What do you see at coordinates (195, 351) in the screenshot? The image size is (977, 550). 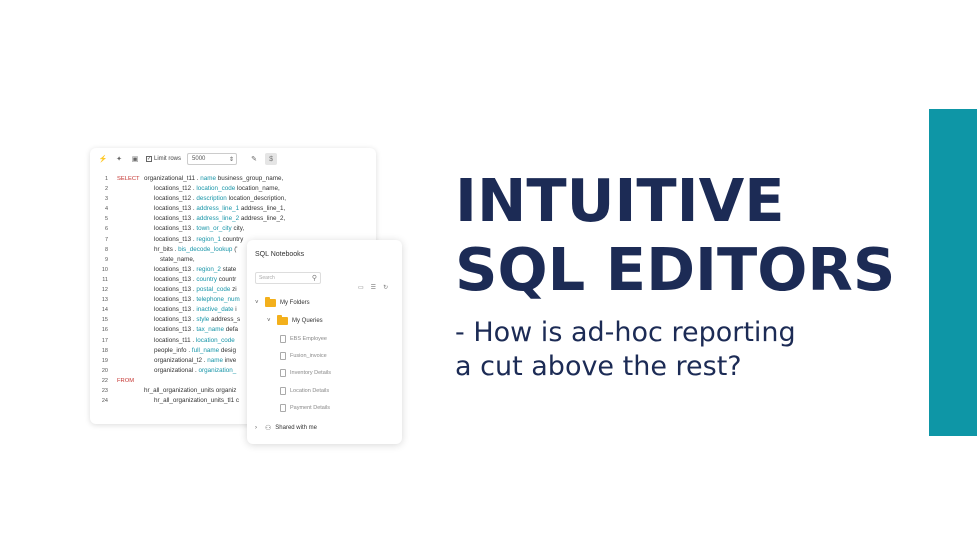 I see `code-text: people_info . full_name desig` at bounding box center [195, 351].